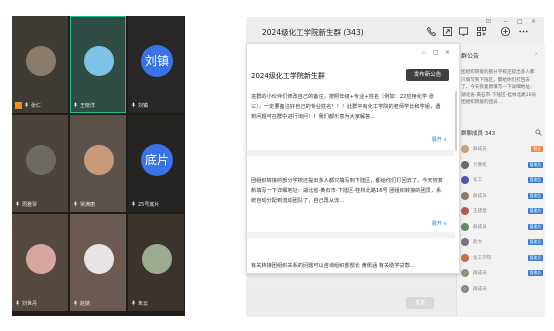  What do you see at coordinates (18, 105) in the screenshot?
I see `host-badge-icon` at bounding box center [18, 105].